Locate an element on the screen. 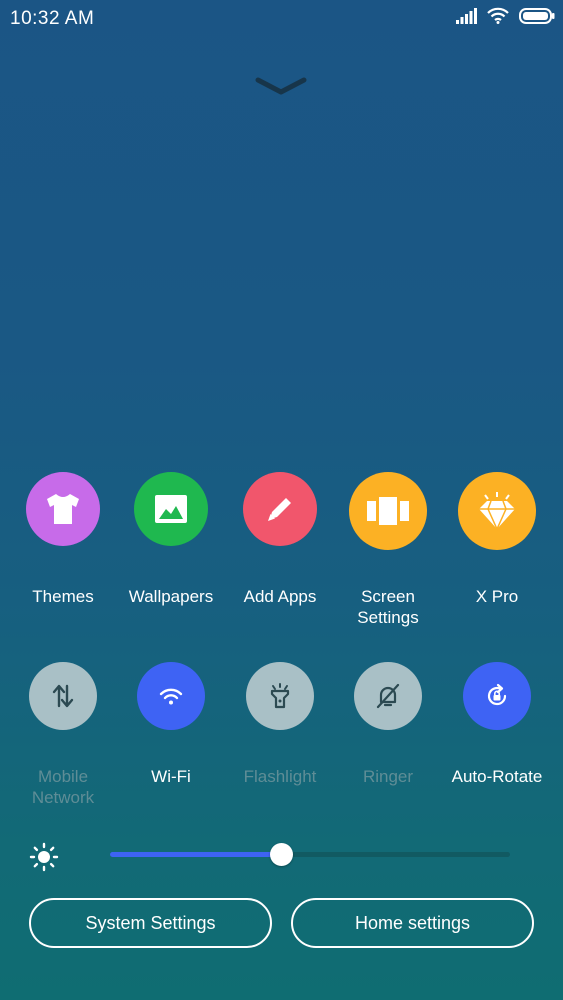  battery-icon is located at coordinates (537, 18).